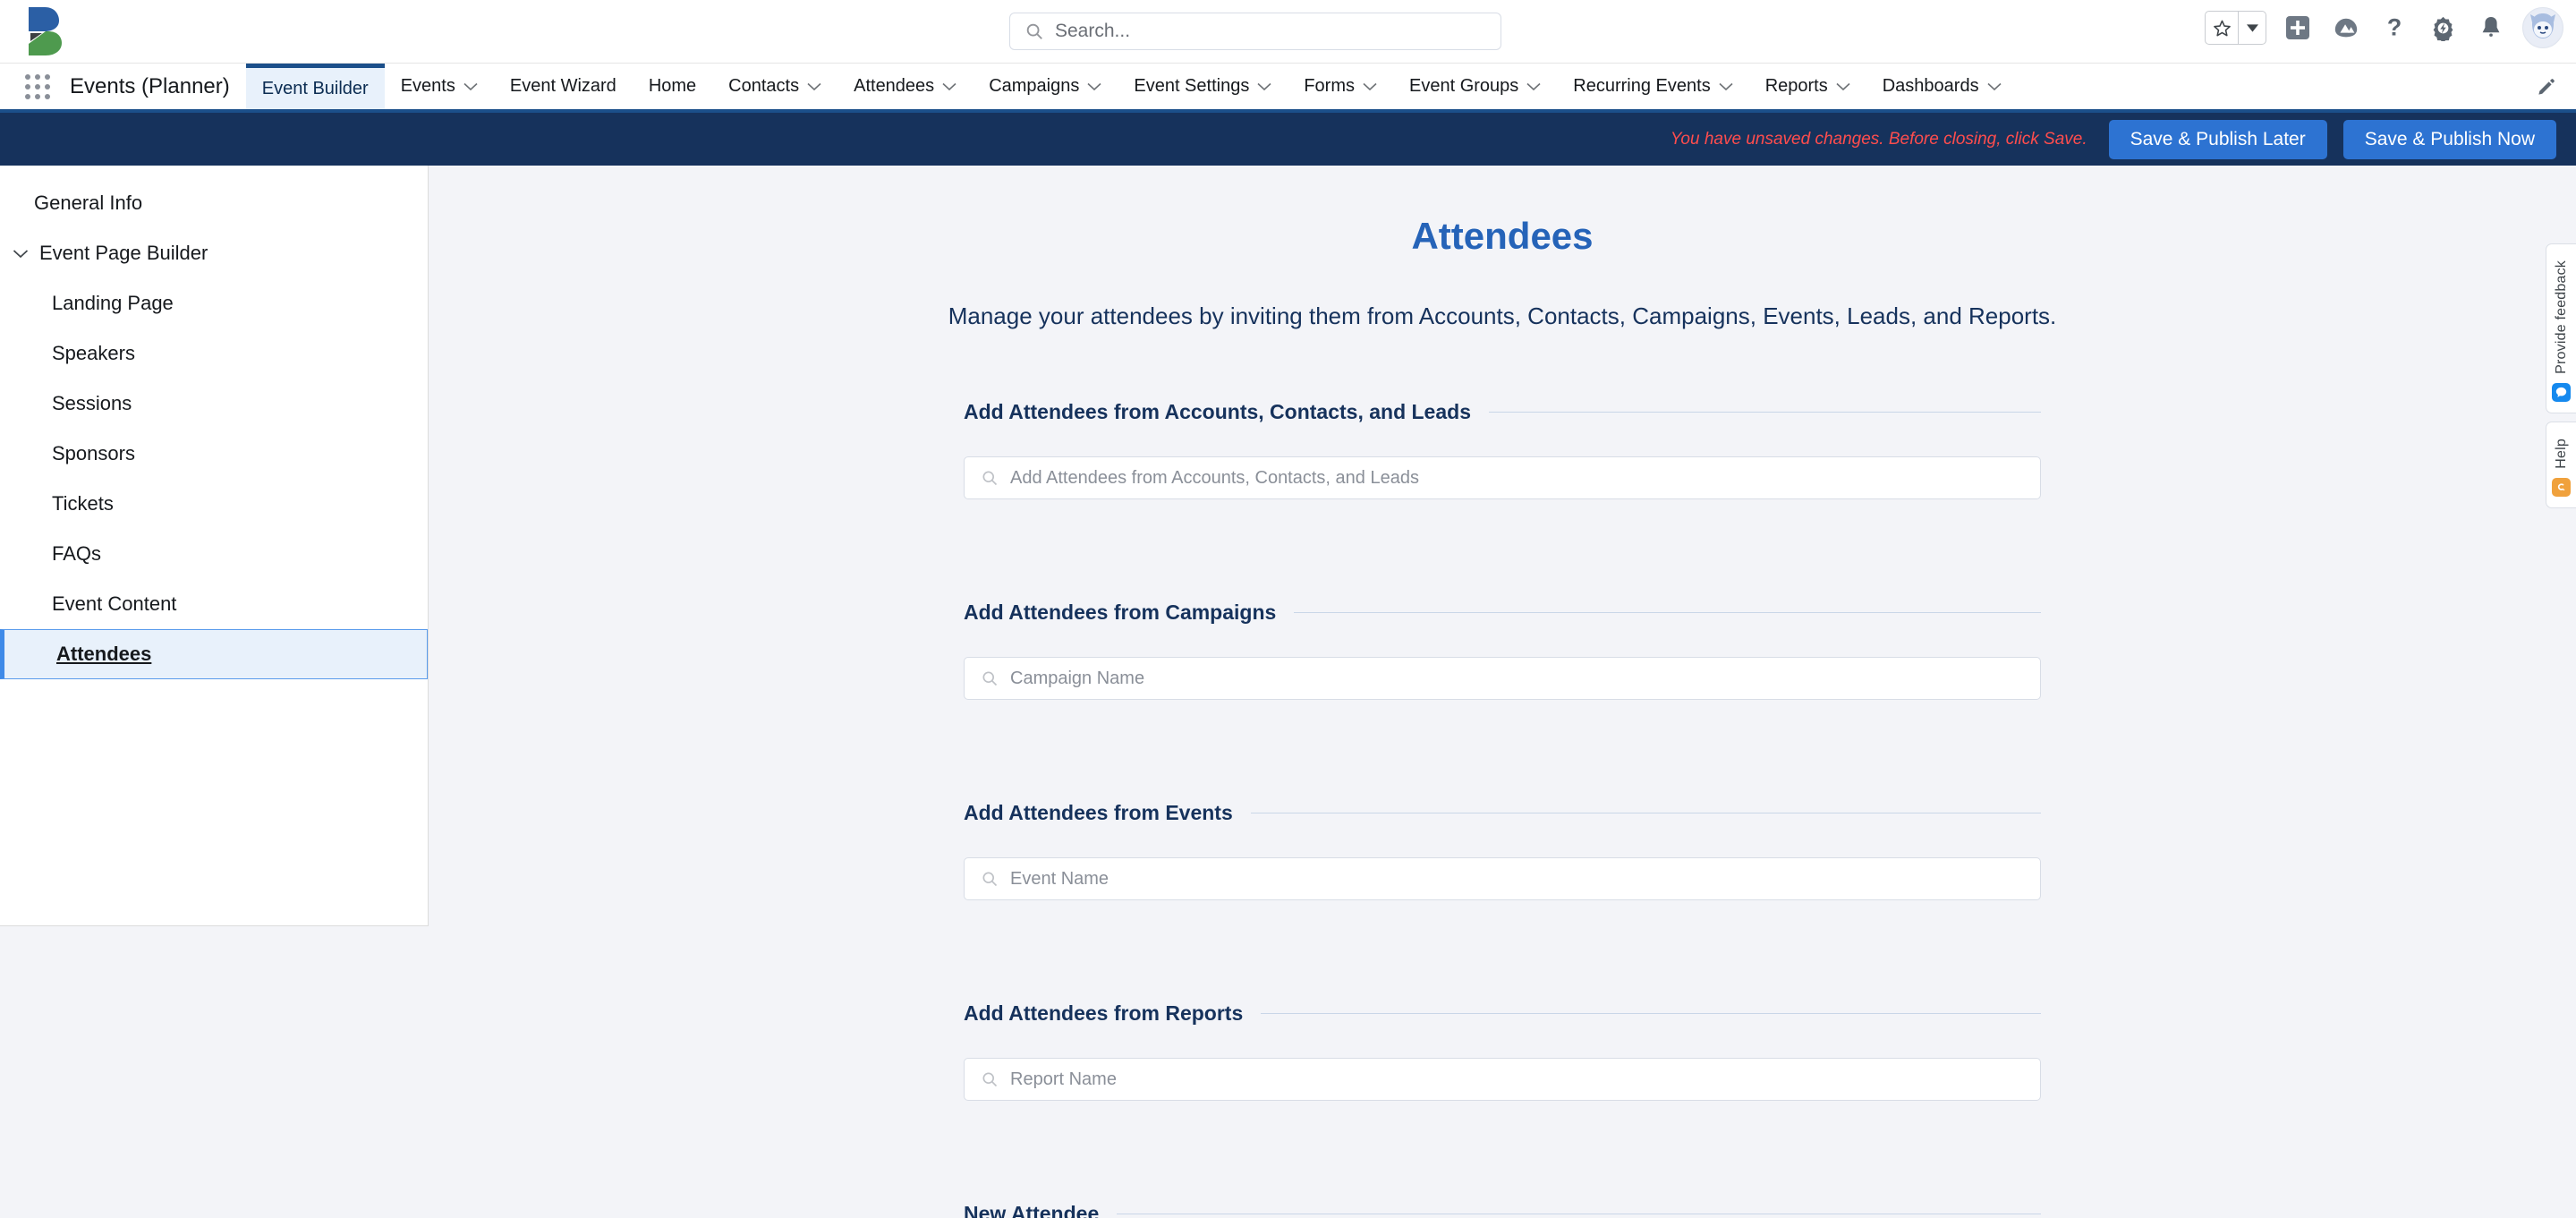  Describe the element at coordinates (1502, 678) in the screenshot. I see `lookup-search-input: Campaign Name` at that location.